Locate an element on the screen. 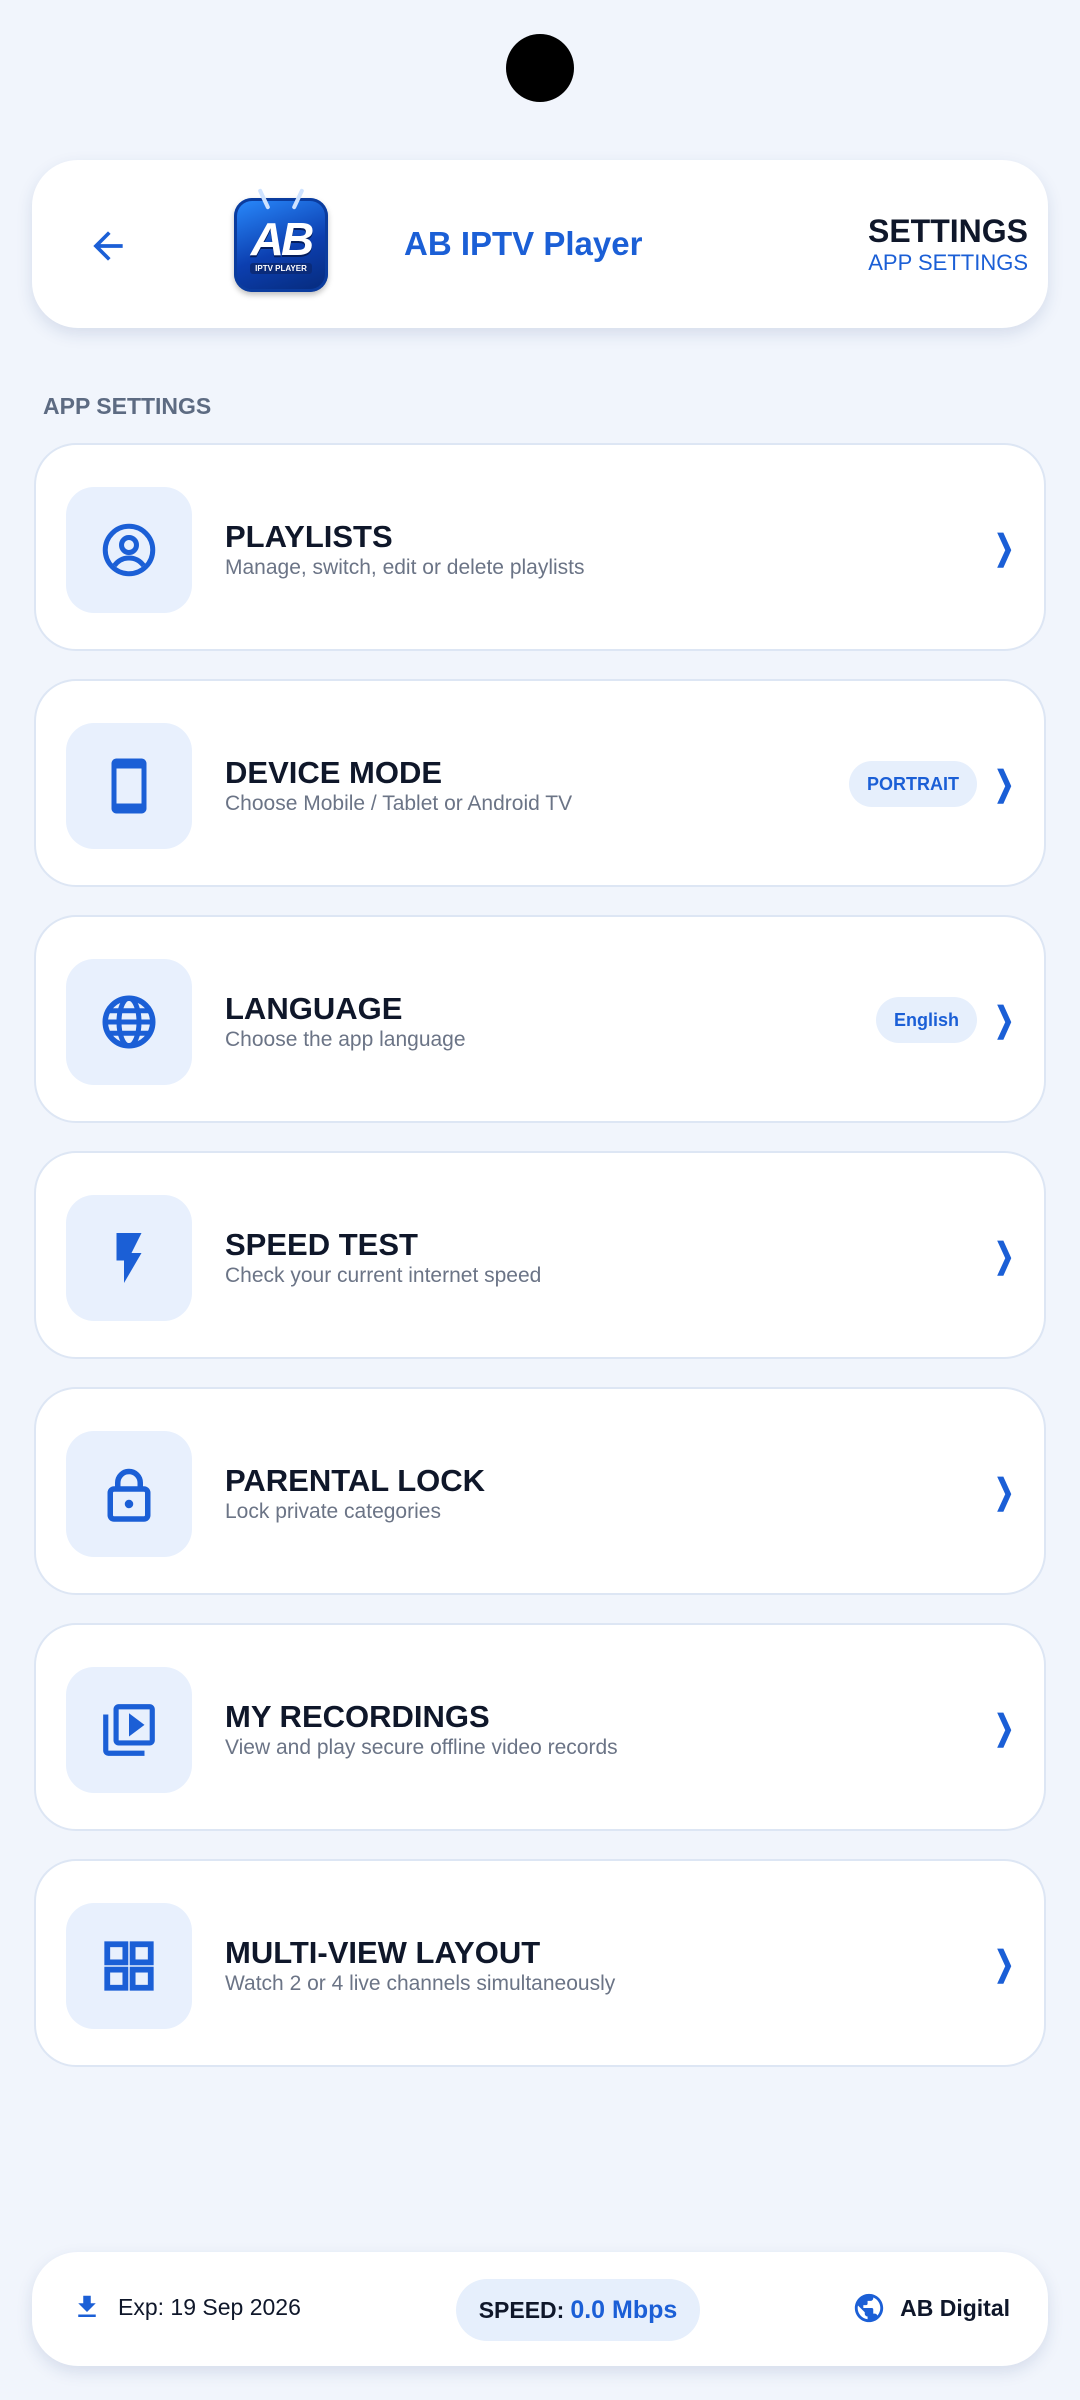 This screenshot has height=2400, width=1080. arrow-left-icon is located at coordinates (108, 246).